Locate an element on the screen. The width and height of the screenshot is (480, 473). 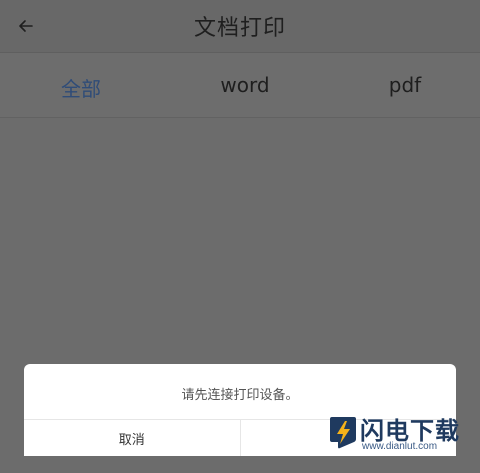
top-bar: 文档打印 is located at coordinates (240, 26).